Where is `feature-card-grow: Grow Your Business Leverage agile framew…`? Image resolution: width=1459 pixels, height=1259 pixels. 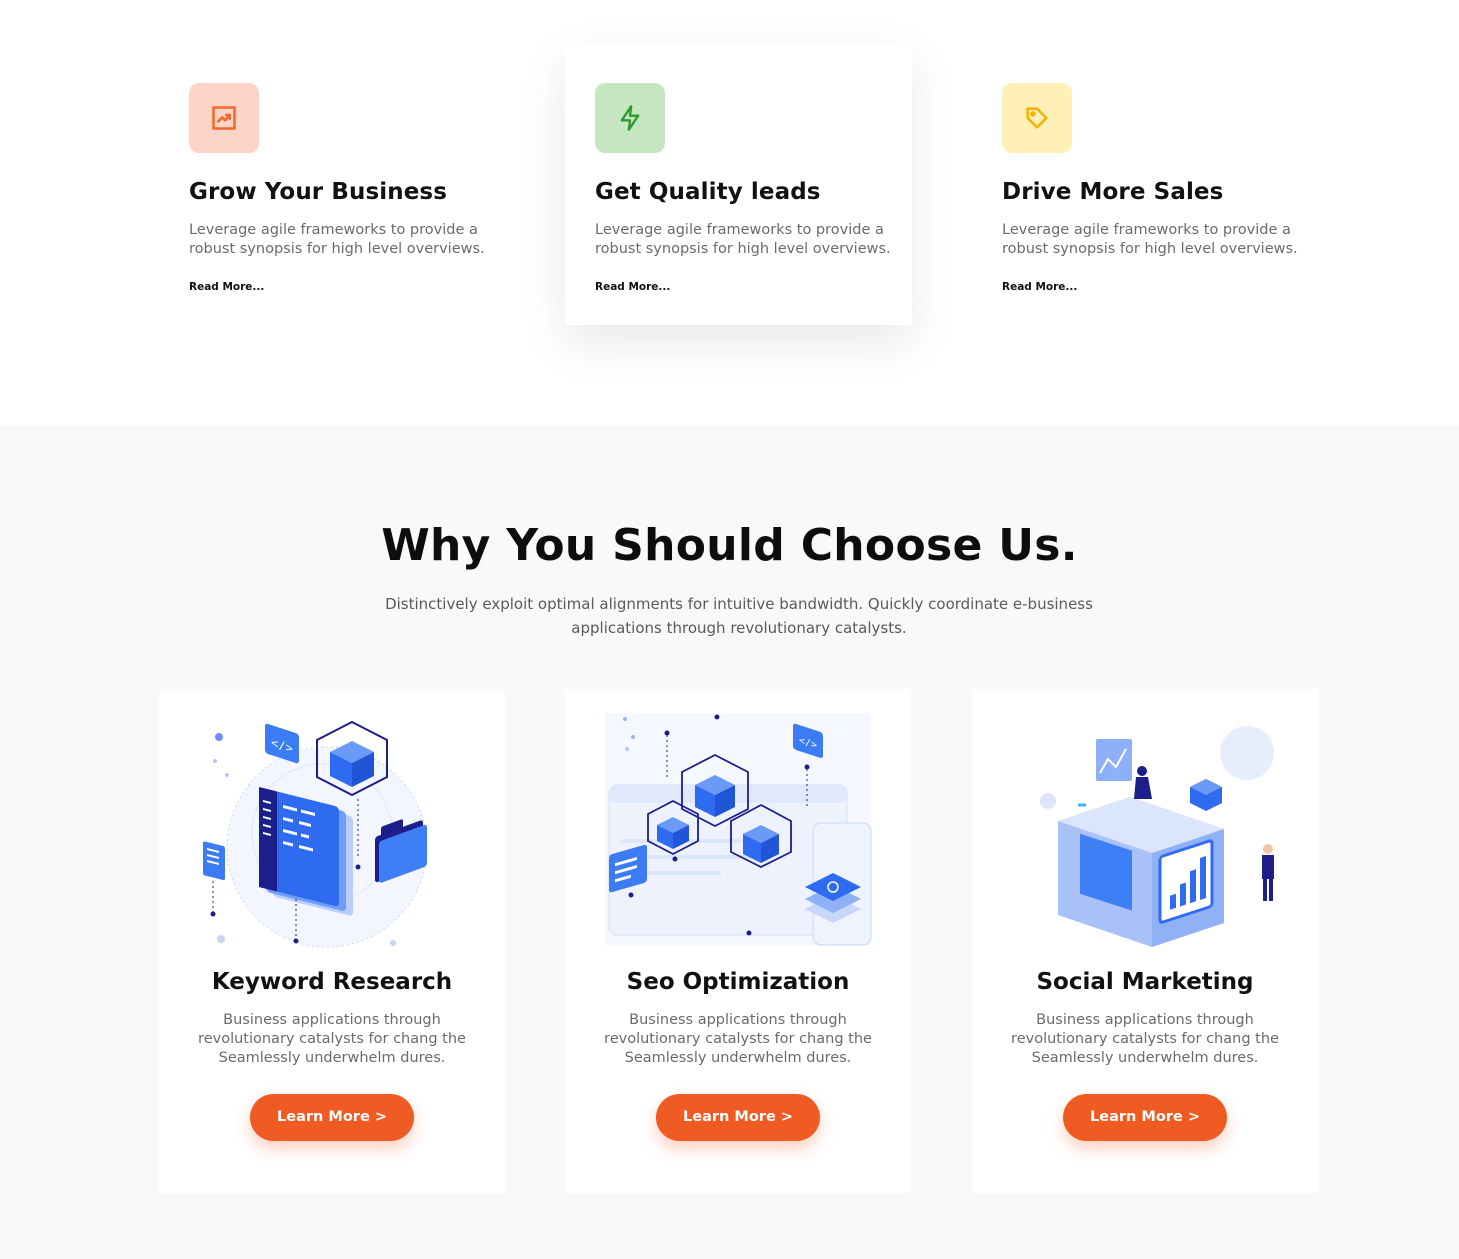 feature-card-grow: Grow Your Business Leverage agile framew… is located at coordinates (332, 183).